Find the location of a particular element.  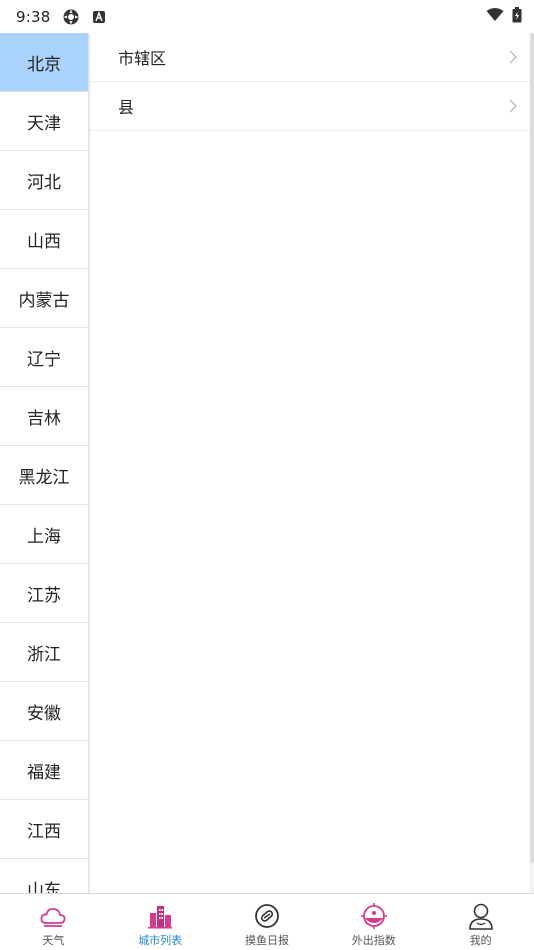

tab-city-list: 城市列表 is located at coordinates (160, 922).